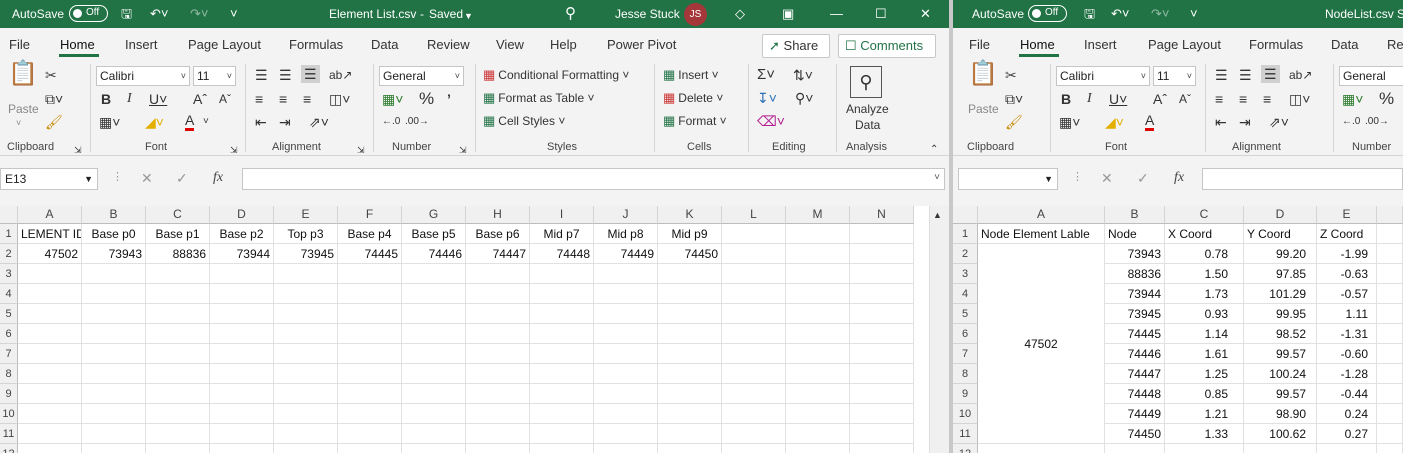 This screenshot has height=453, width=1403. What do you see at coordinates (434, 414) in the screenshot?
I see `cell-g10` at bounding box center [434, 414].